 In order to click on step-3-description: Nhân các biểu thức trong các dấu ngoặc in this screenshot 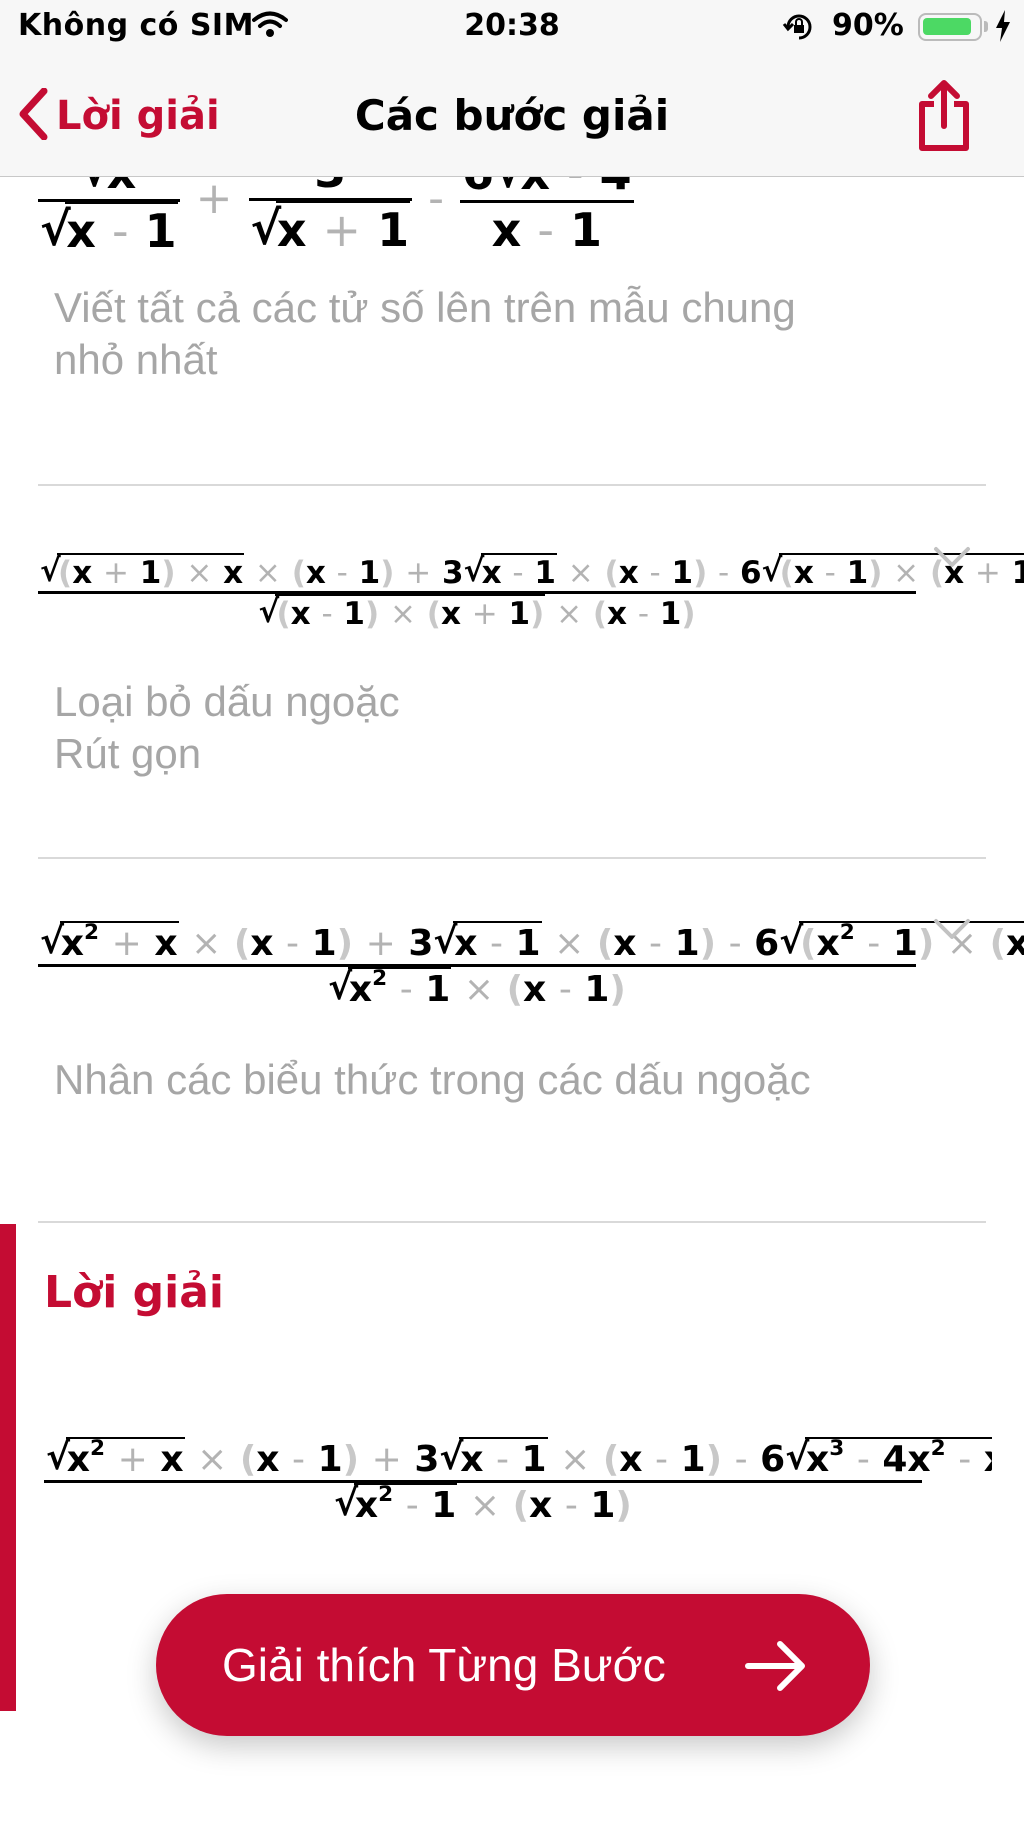, I will do `click(432, 1079)`.